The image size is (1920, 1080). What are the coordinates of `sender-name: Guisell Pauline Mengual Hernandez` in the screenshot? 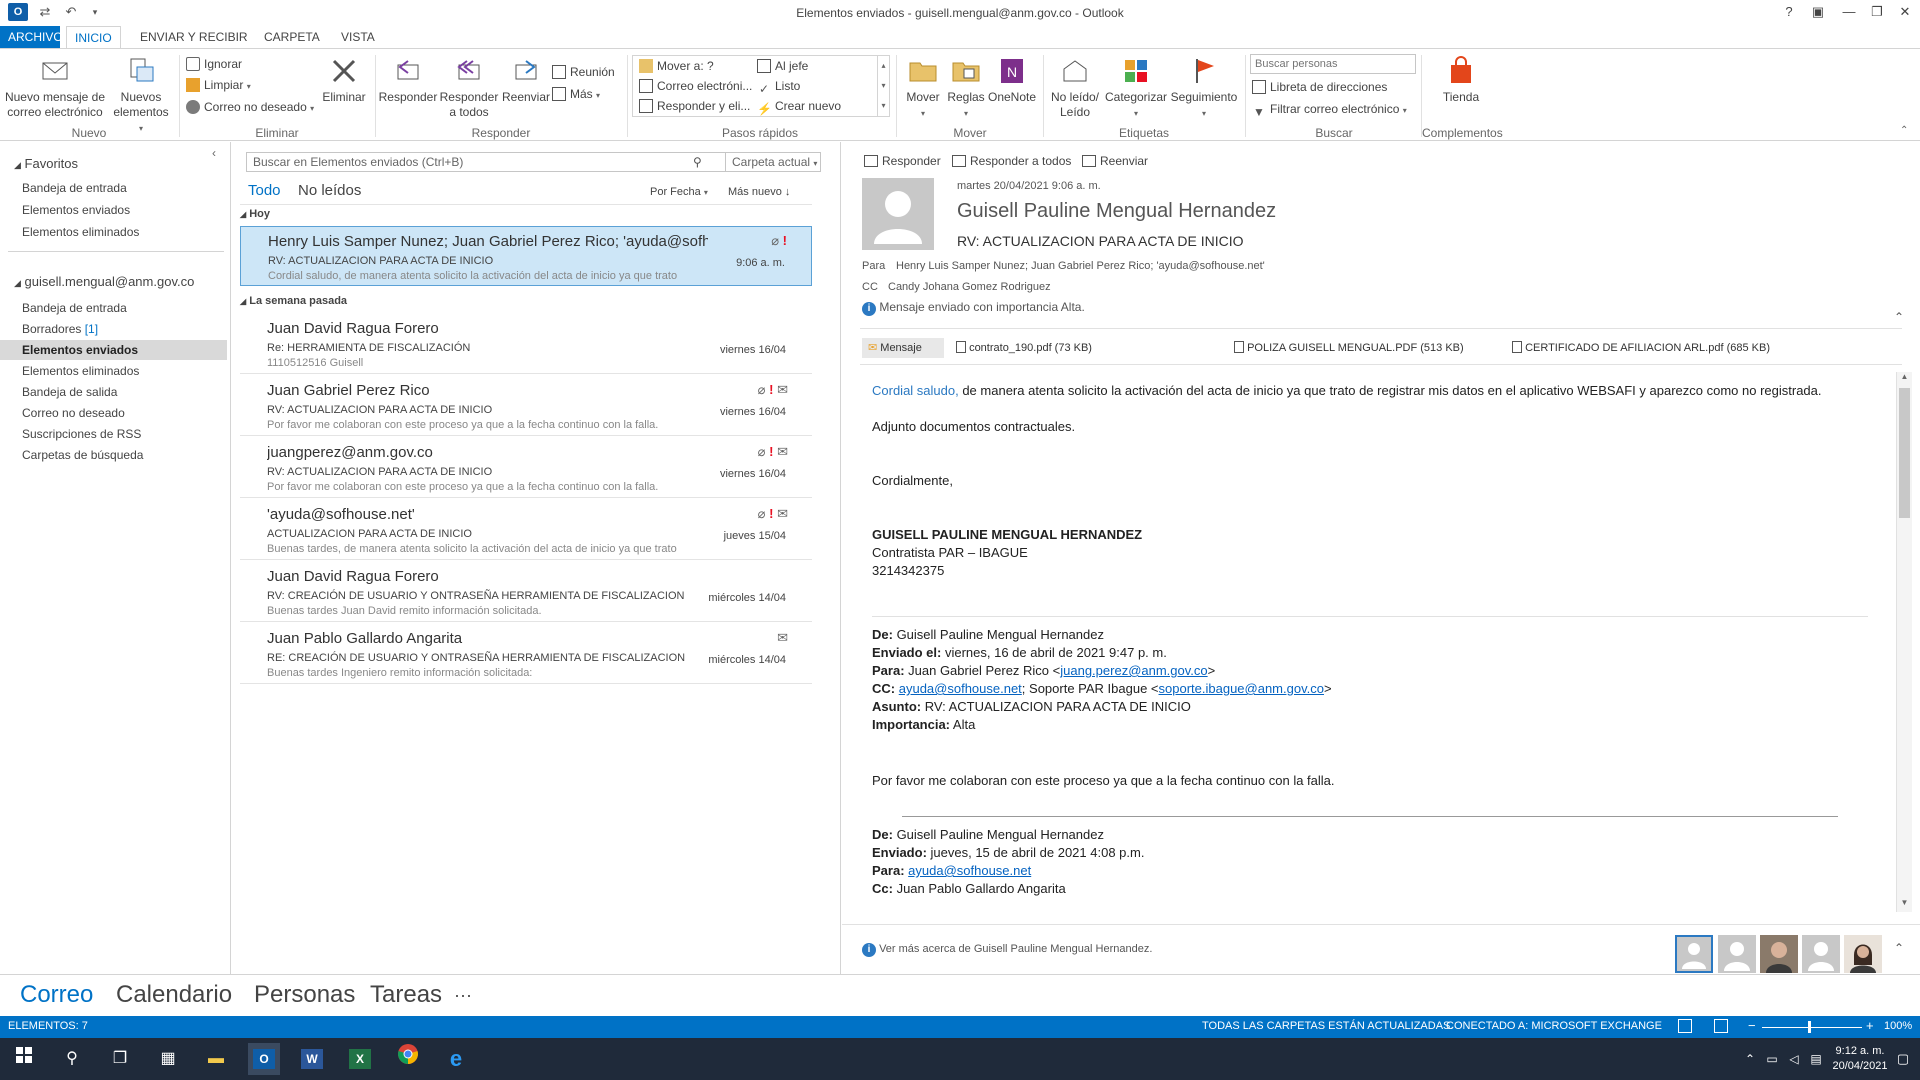 It's located at (1116, 211).